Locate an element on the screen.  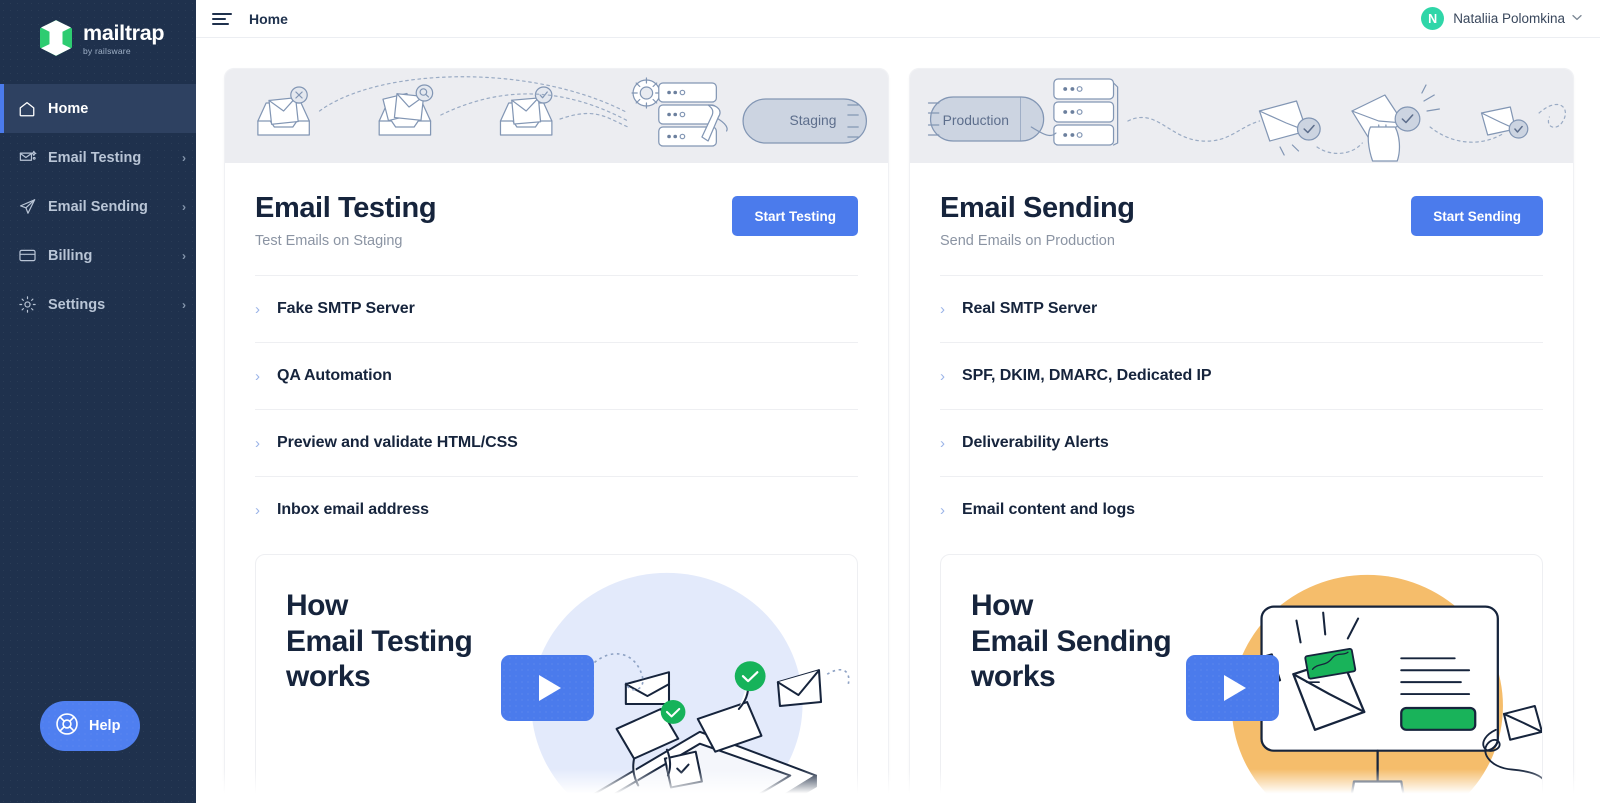
banner-email-sending: Production is located at coordinates (1241, 116).